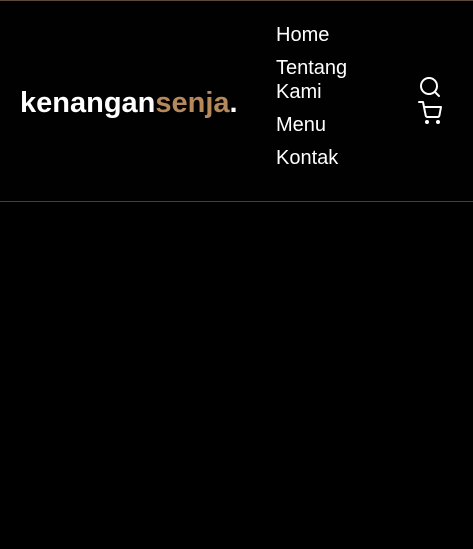 This screenshot has width=473, height=549. I want to click on main-nav: Home Tentang Kami Menu Kontak, so click(331, 96).